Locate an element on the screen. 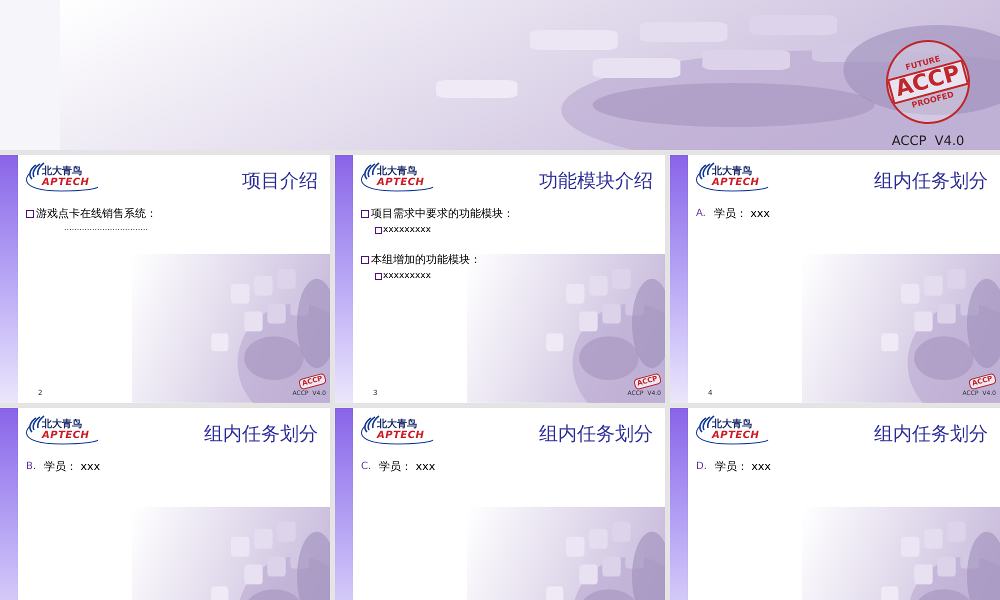 The height and width of the screenshot is (600, 1000). bullet-text: 本组增加的功能模块： is located at coordinates (426, 260).